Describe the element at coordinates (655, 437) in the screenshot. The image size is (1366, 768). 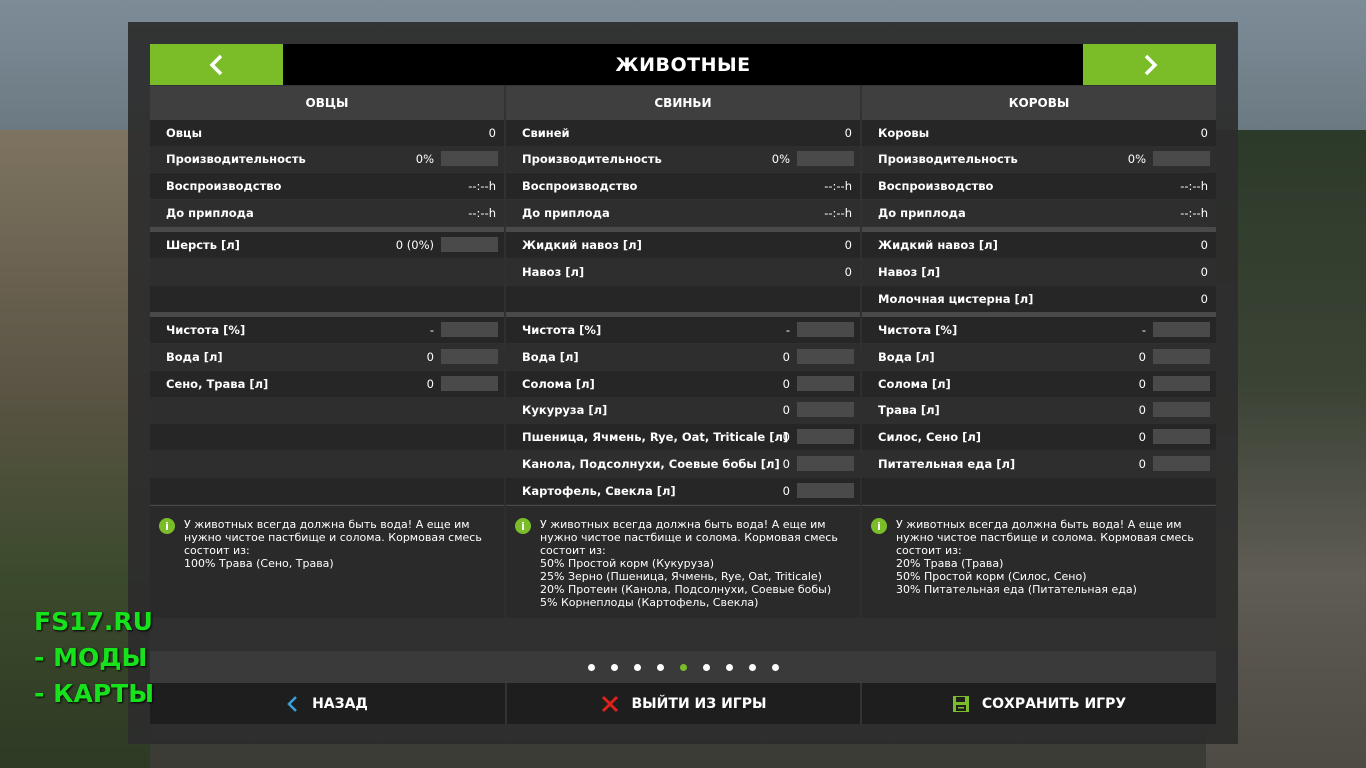
I see `row-label: Пшеница, Ячмень, Rye, Oat, Triticale [л]` at that location.